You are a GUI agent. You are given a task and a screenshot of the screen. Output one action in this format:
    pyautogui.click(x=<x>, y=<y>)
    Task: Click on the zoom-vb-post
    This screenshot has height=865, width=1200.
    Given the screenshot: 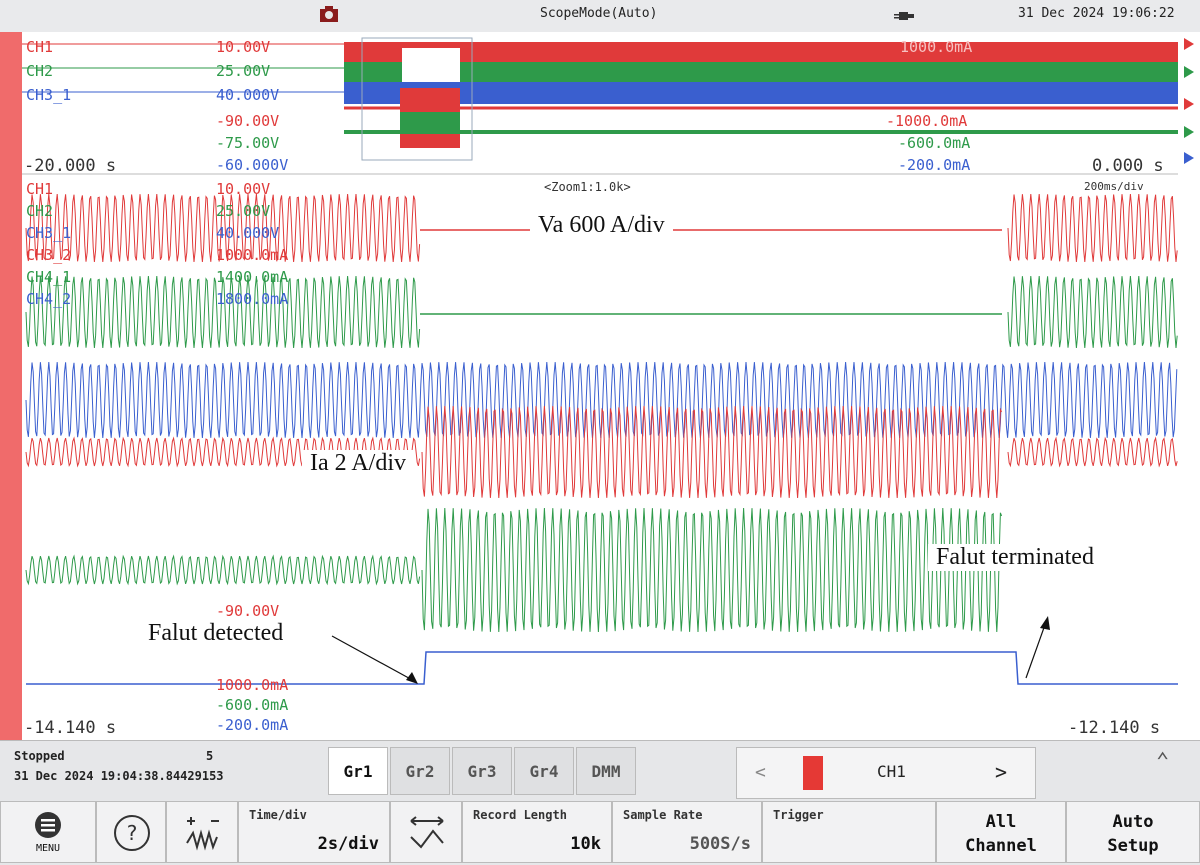 What is the action you would take?
    pyautogui.click(x=1092, y=312)
    